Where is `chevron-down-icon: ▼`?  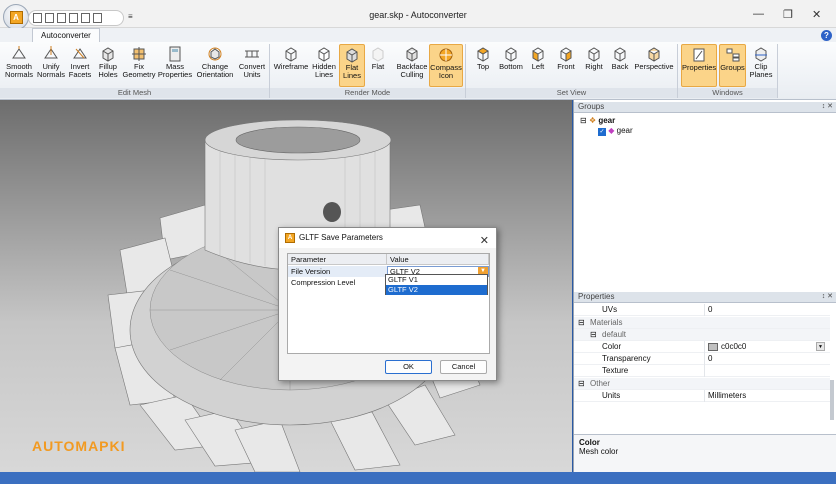
chevron-down-icon: ▼ is located at coordinates (820, 346).